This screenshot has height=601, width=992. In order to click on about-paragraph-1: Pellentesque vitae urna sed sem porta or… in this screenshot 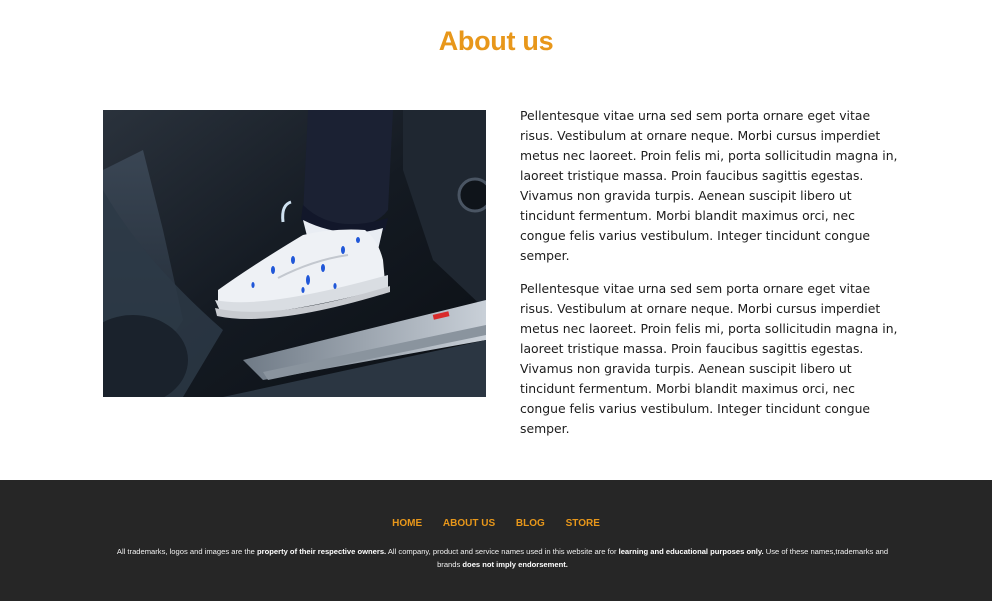, I will do `click(709, 185)`.